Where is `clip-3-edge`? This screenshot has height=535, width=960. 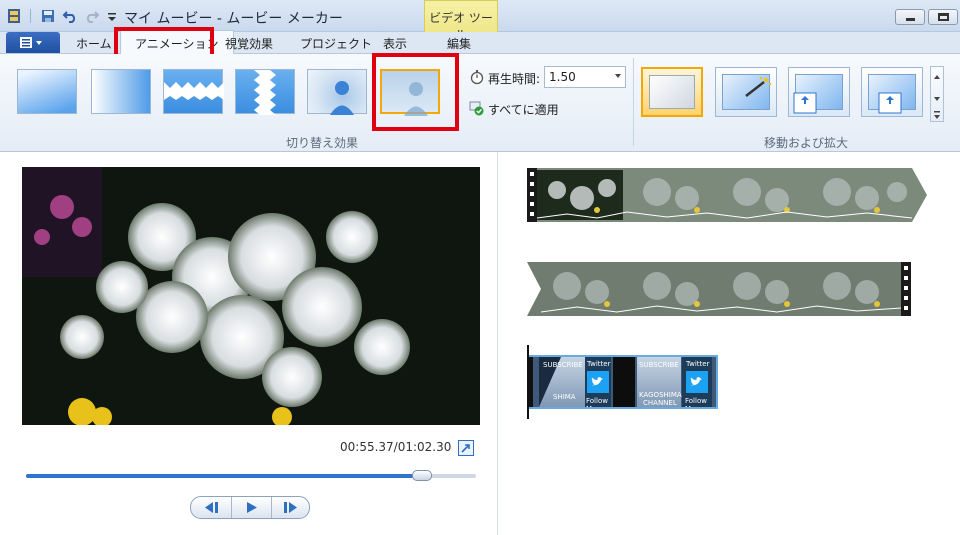
clip-3-edge is located at coordinates (531, 382).